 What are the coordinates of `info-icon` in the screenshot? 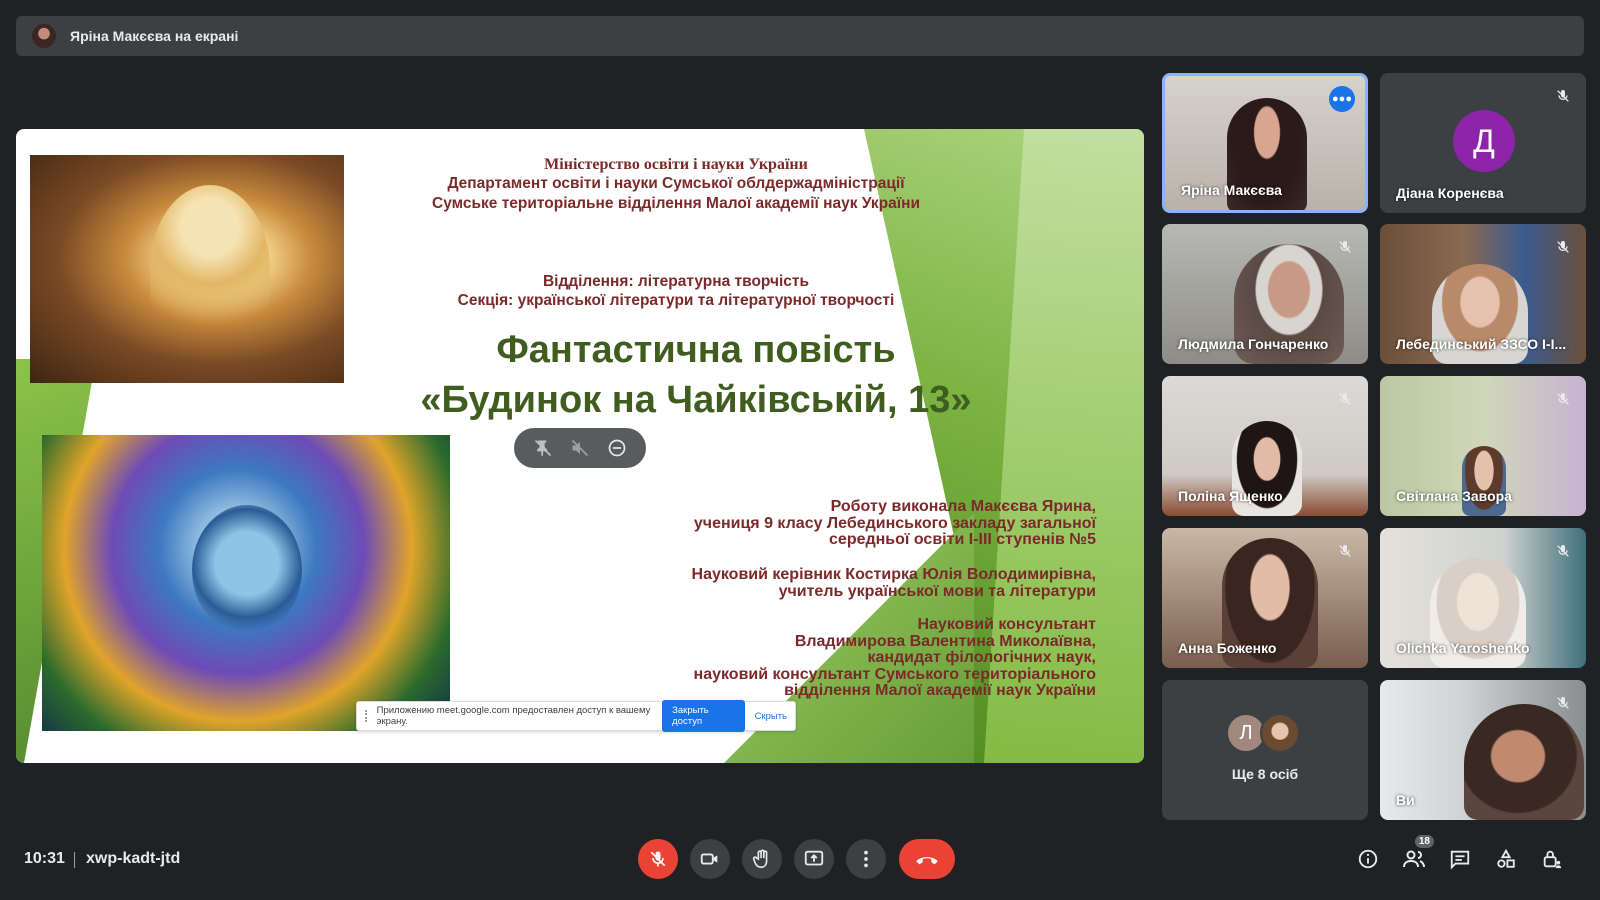 It's located at (1368, 859).